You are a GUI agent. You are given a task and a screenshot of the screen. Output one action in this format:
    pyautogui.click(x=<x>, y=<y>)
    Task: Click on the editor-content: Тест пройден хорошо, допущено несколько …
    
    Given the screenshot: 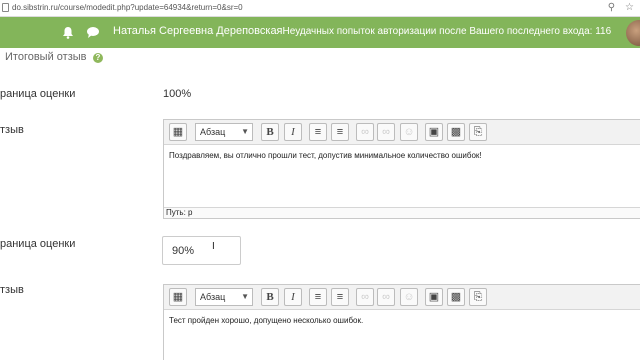 What is the action you would take?
    pyautogui.click(x=402, y=320)
    